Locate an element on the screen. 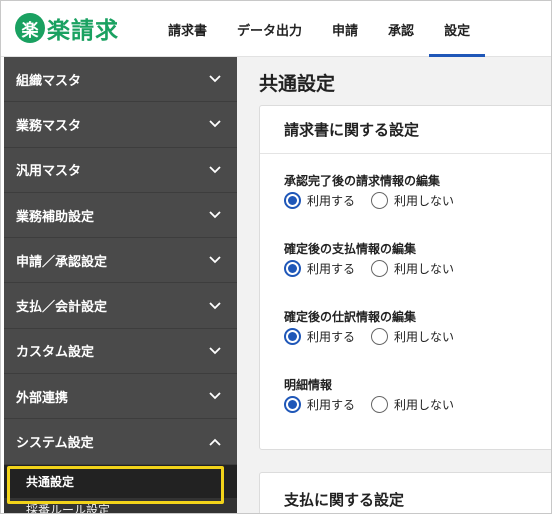 The height and width of the screenshot is (514, 552). payment-settings-card: 支払に関する設定 is located at coordinates (405, 492).